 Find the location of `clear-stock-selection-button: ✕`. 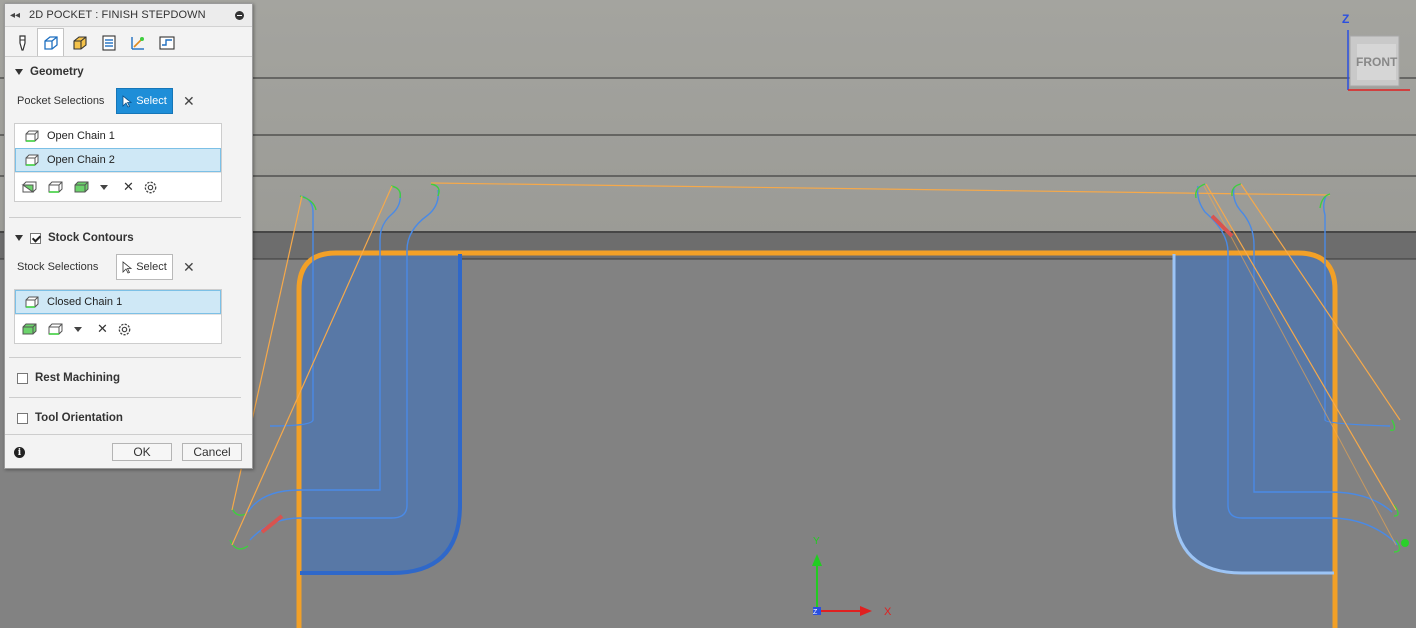

clear-stock-selection-button: ✕ is located at coordinates (189, 267).